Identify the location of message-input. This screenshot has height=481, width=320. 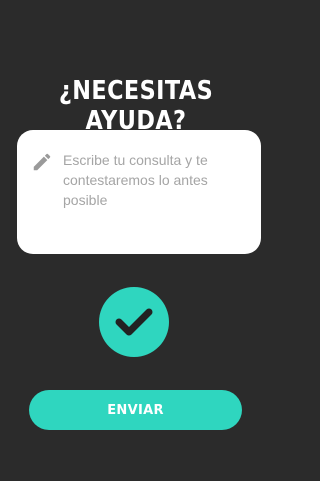
(155, 195).